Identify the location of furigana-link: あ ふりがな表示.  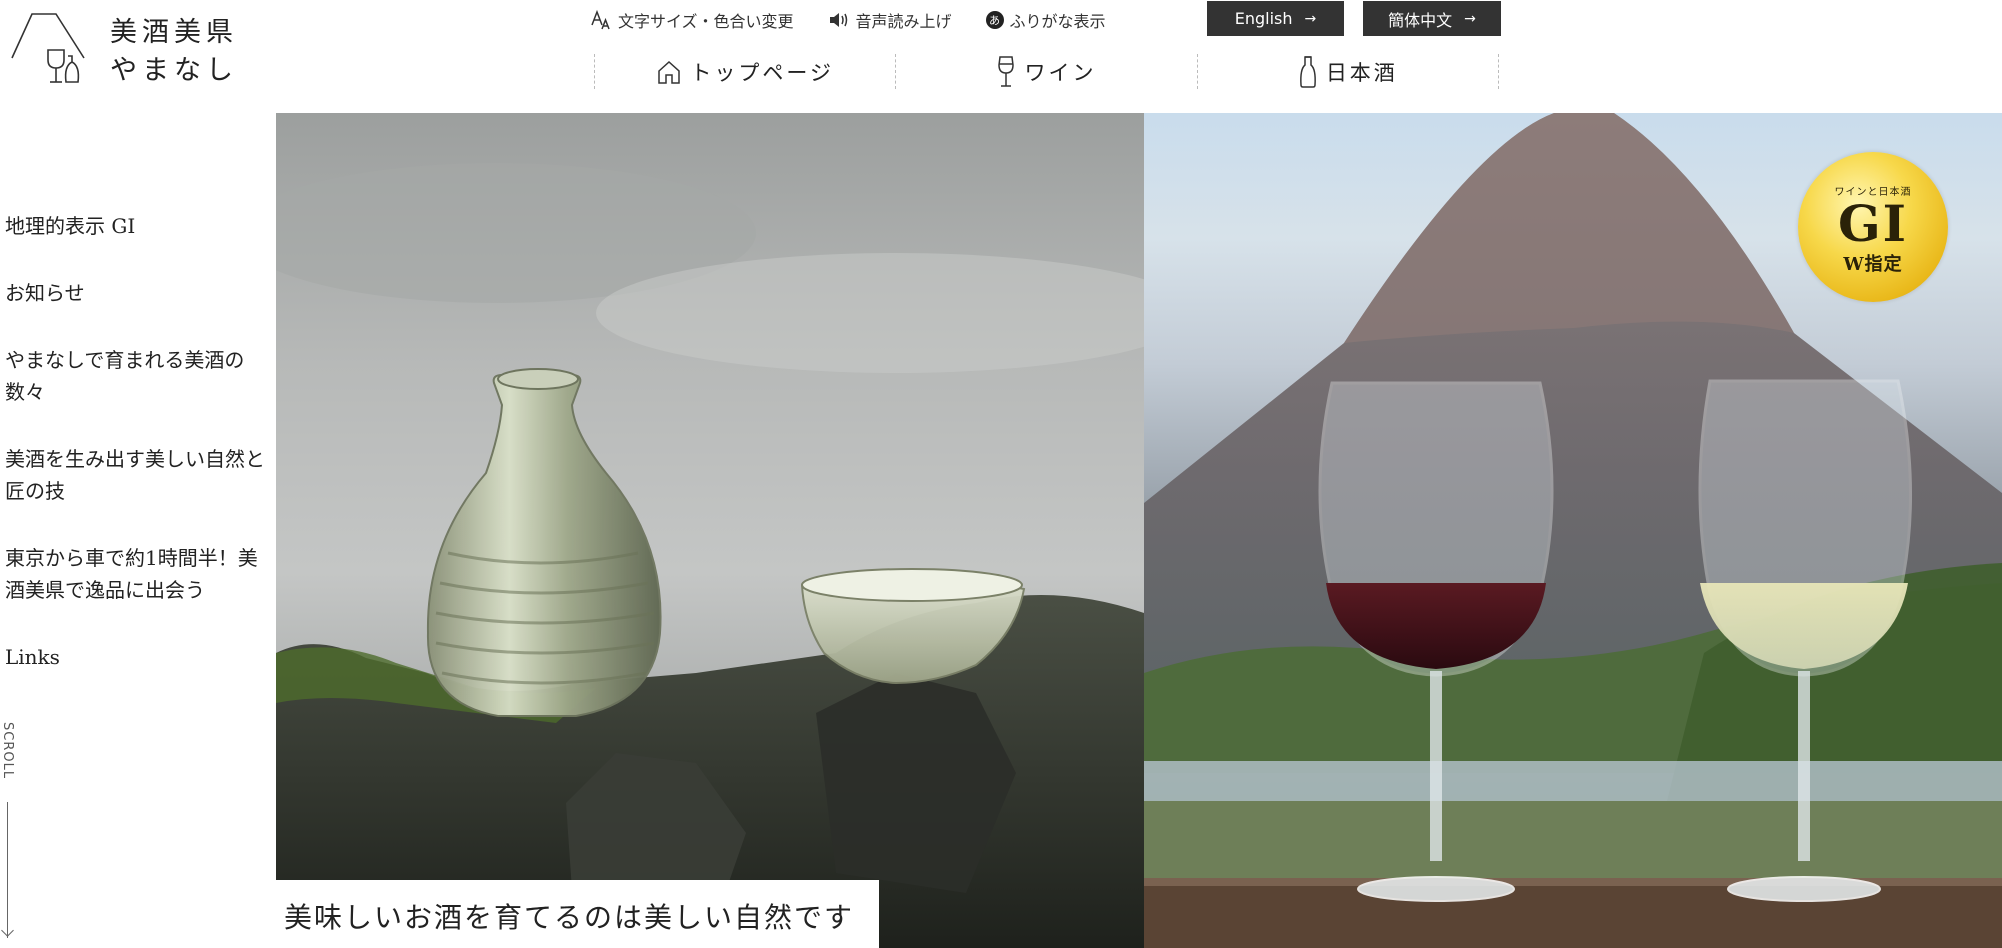
(1045, 20).